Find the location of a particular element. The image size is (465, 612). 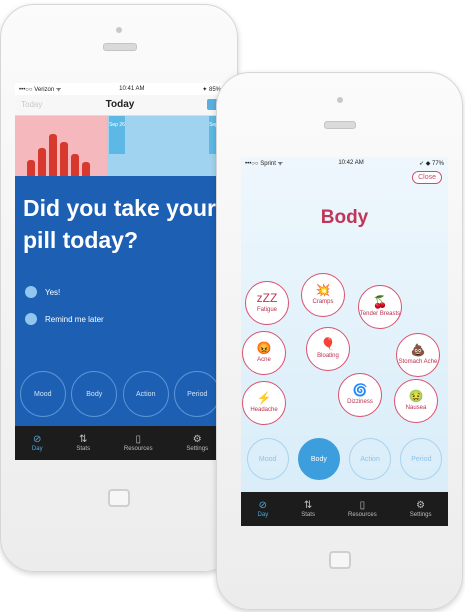

symptom-label: Nausea is located at coordinates (416, 408).